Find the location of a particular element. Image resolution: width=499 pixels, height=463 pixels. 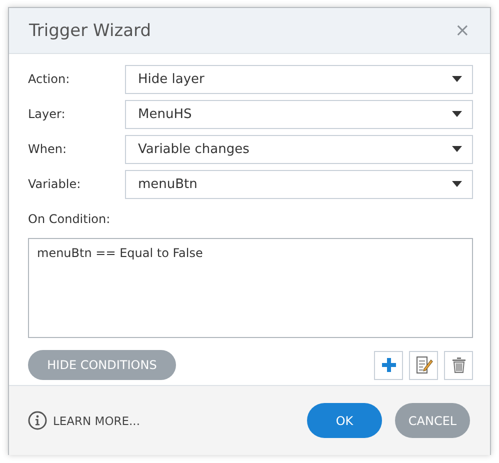

window-title: Trigger Wizard is located at coordinates (90, 30).